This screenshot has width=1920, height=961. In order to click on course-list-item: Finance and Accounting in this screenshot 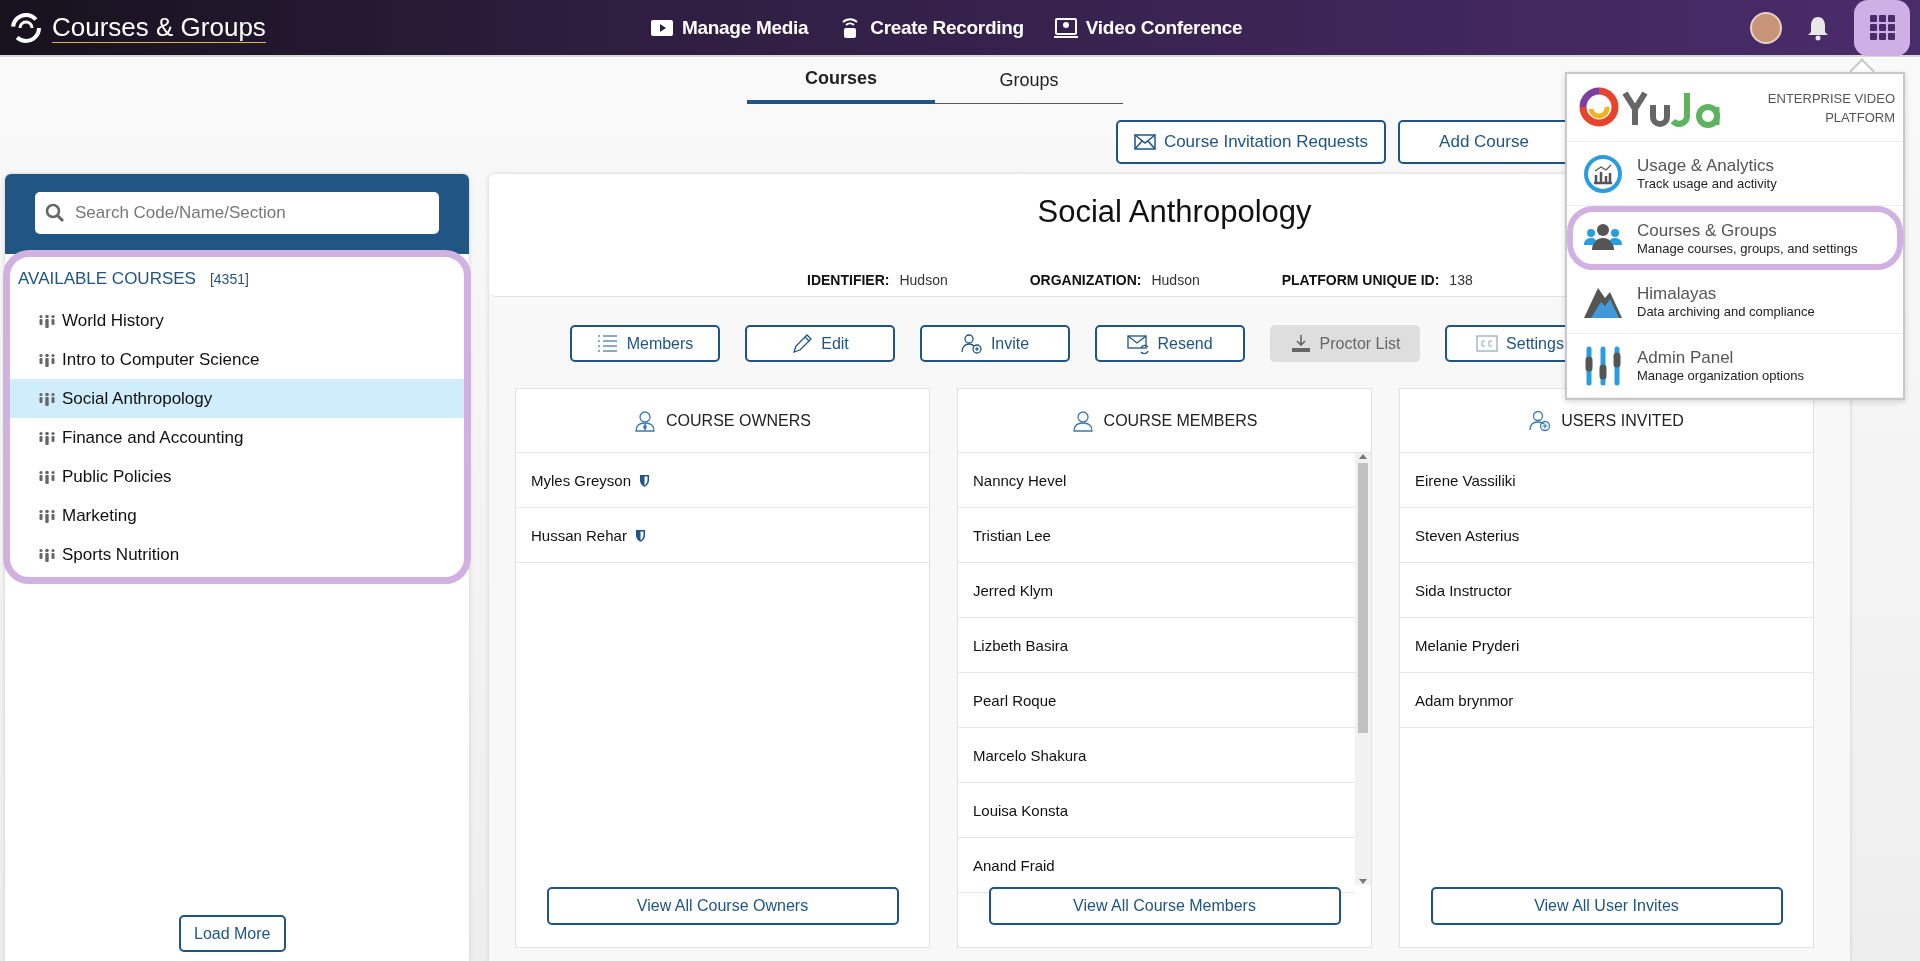, I will do `click(237, 437)`.